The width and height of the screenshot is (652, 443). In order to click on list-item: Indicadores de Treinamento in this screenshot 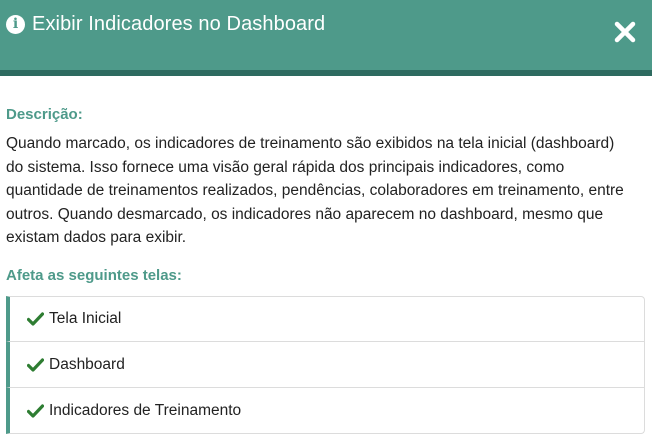, I will do `click(325, 411)`.